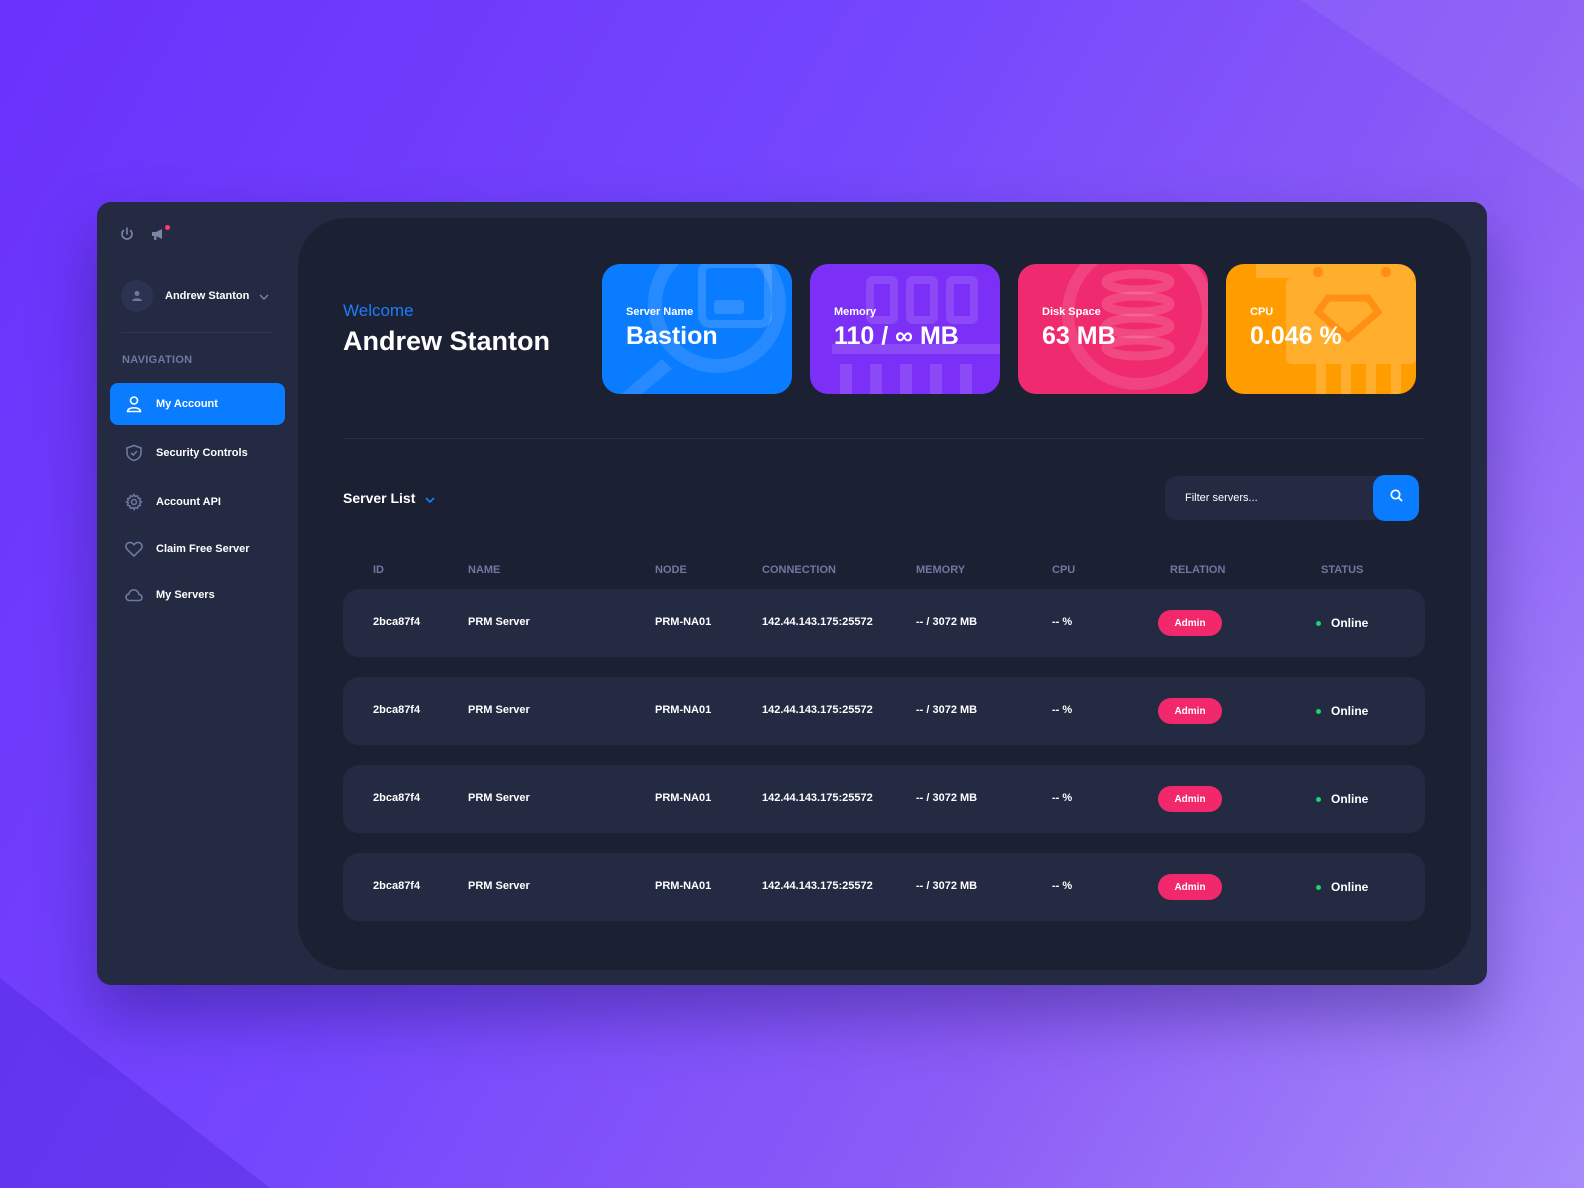 This screenshot has height=1188, width=1584. I want to click on stat-card-memory: Memory 110 / ∞ MB, so click(905, 329).